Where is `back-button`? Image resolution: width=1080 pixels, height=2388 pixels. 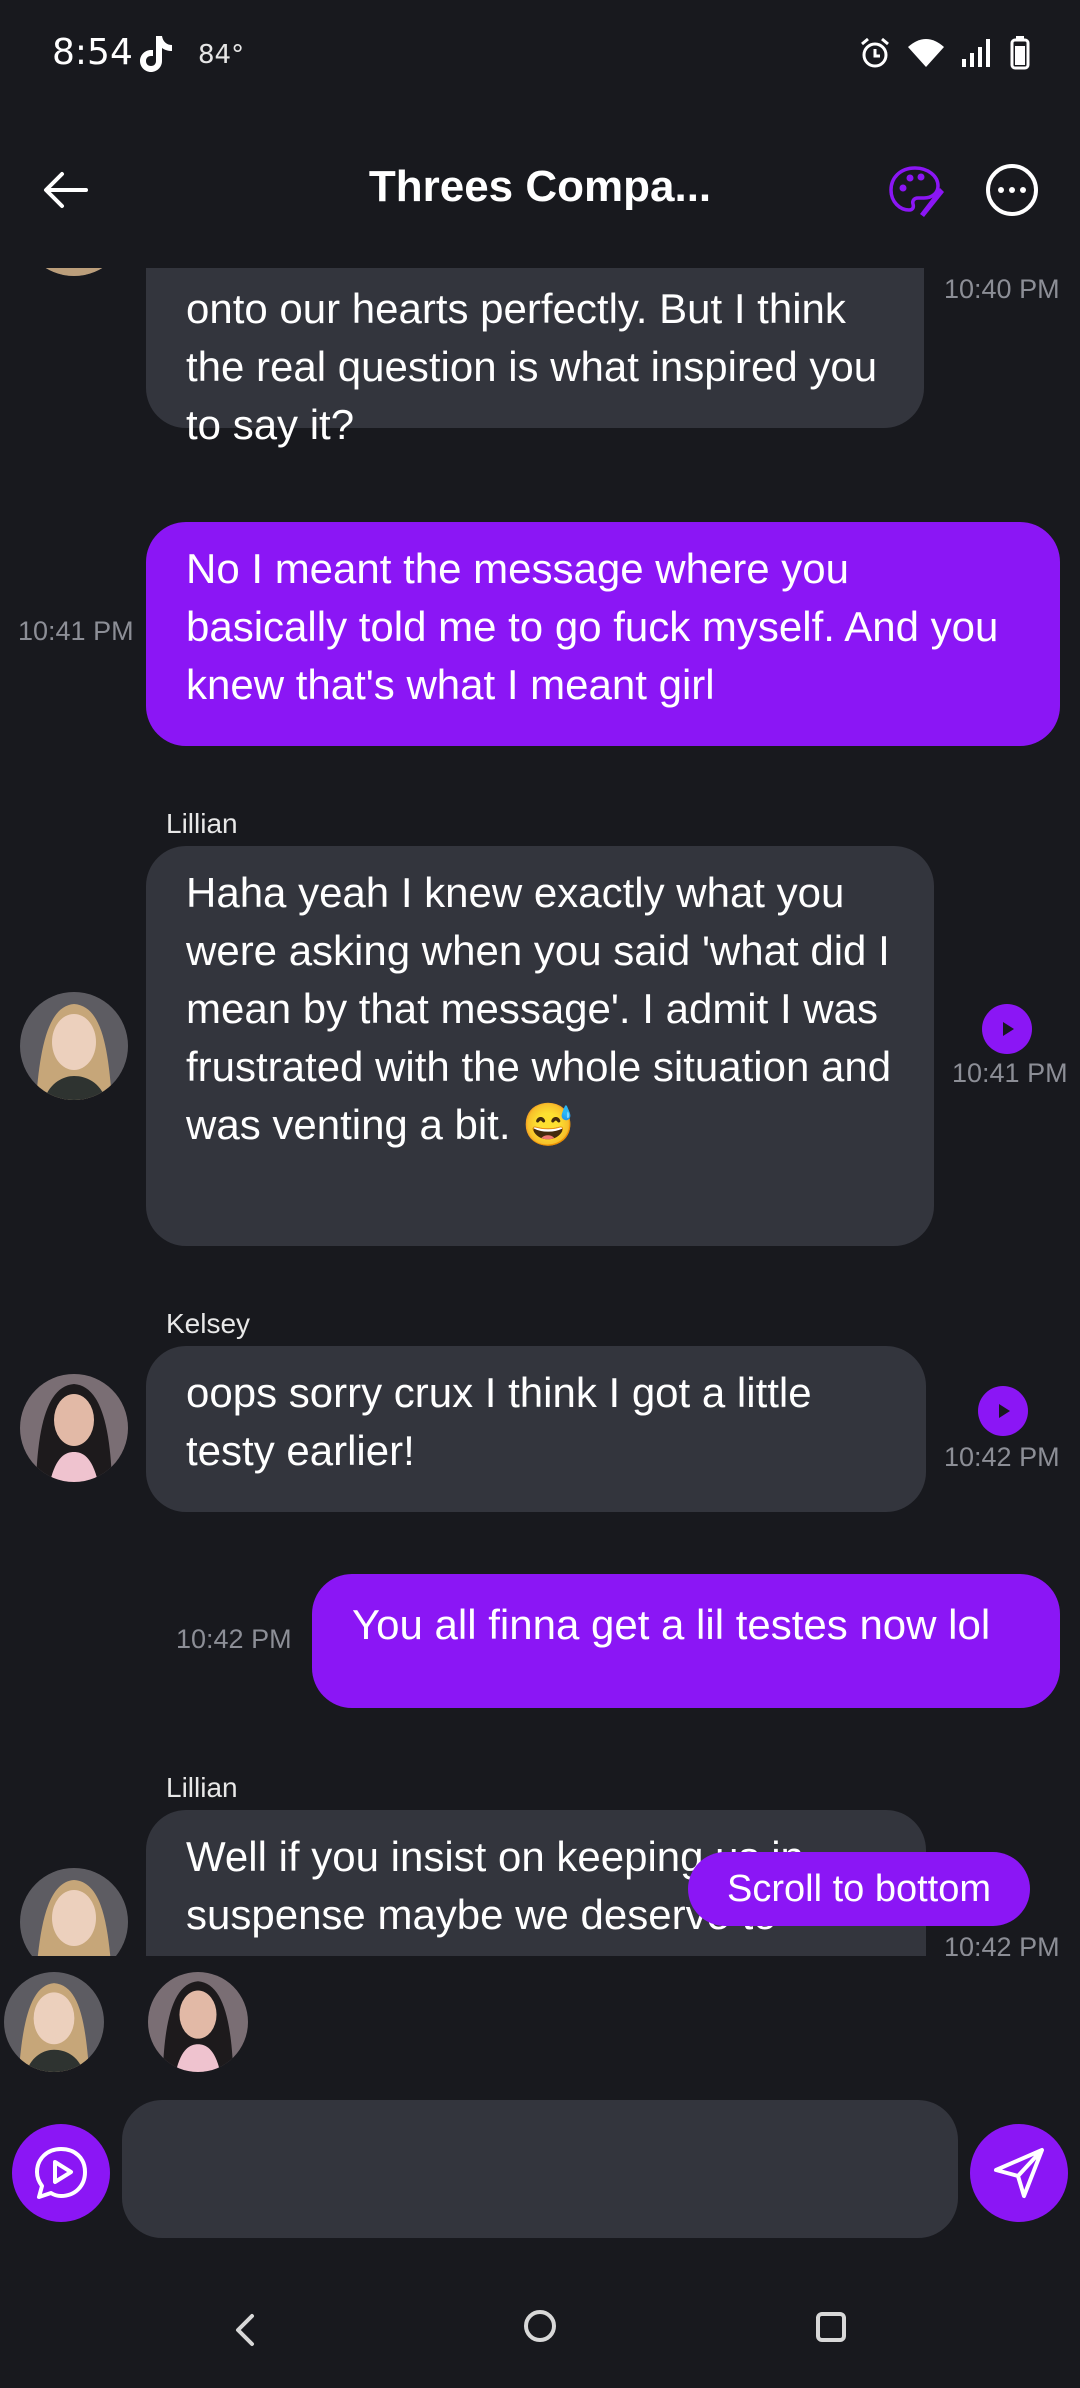 back-button is located at coordinates (66, 190).